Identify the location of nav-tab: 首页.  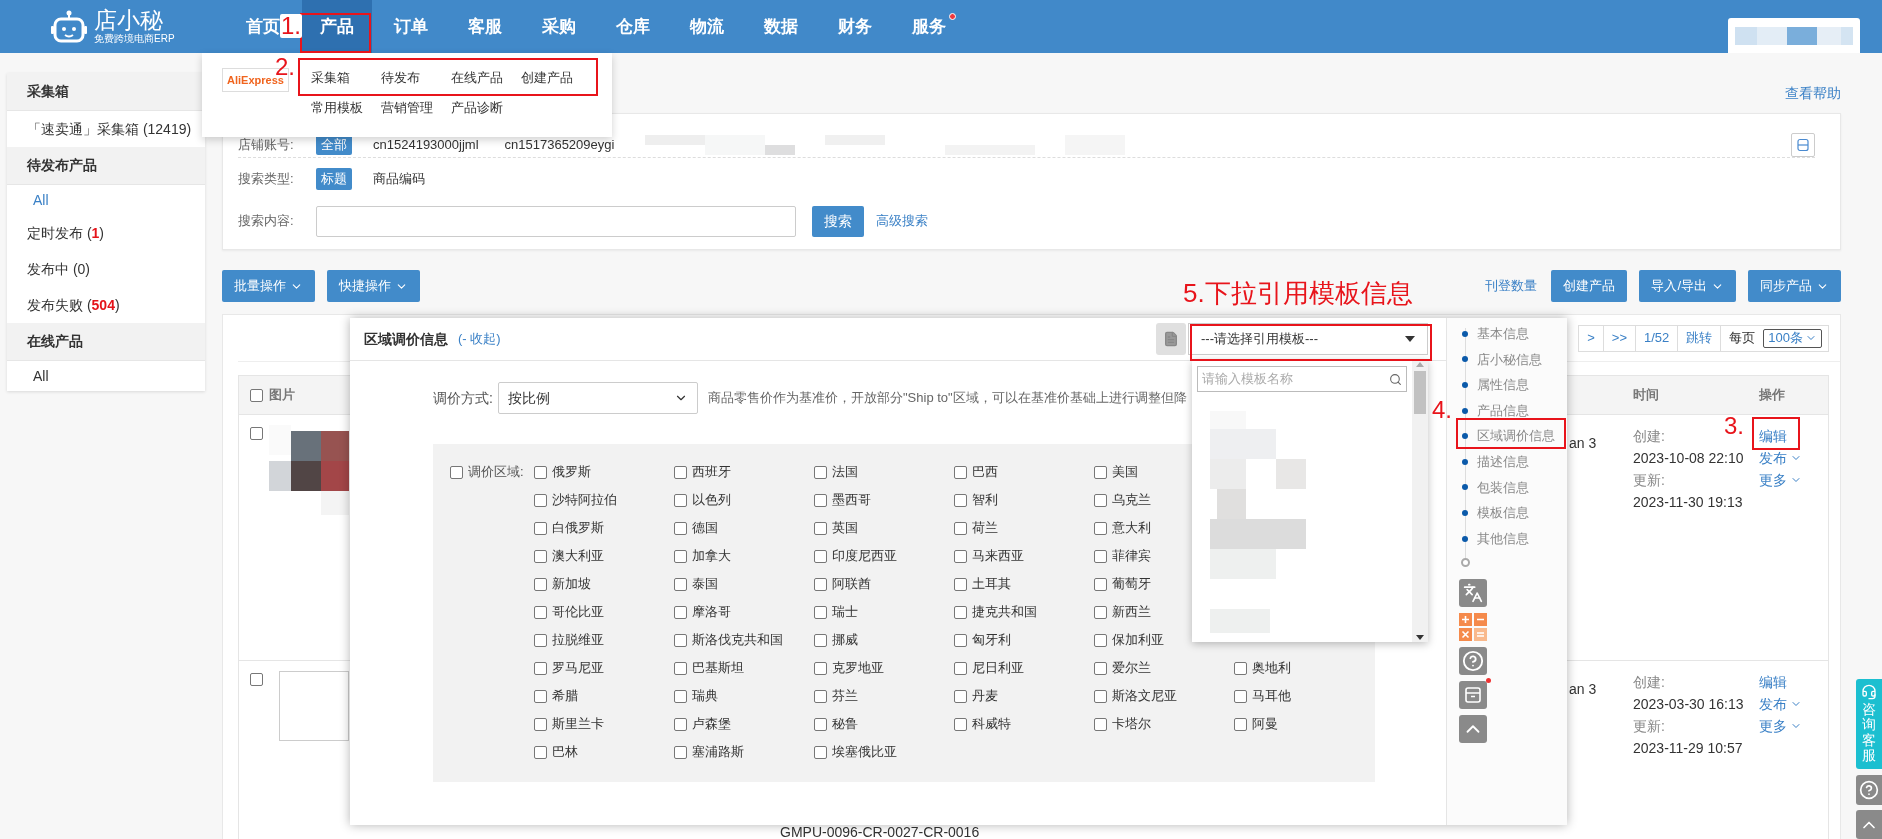
(263, 26).